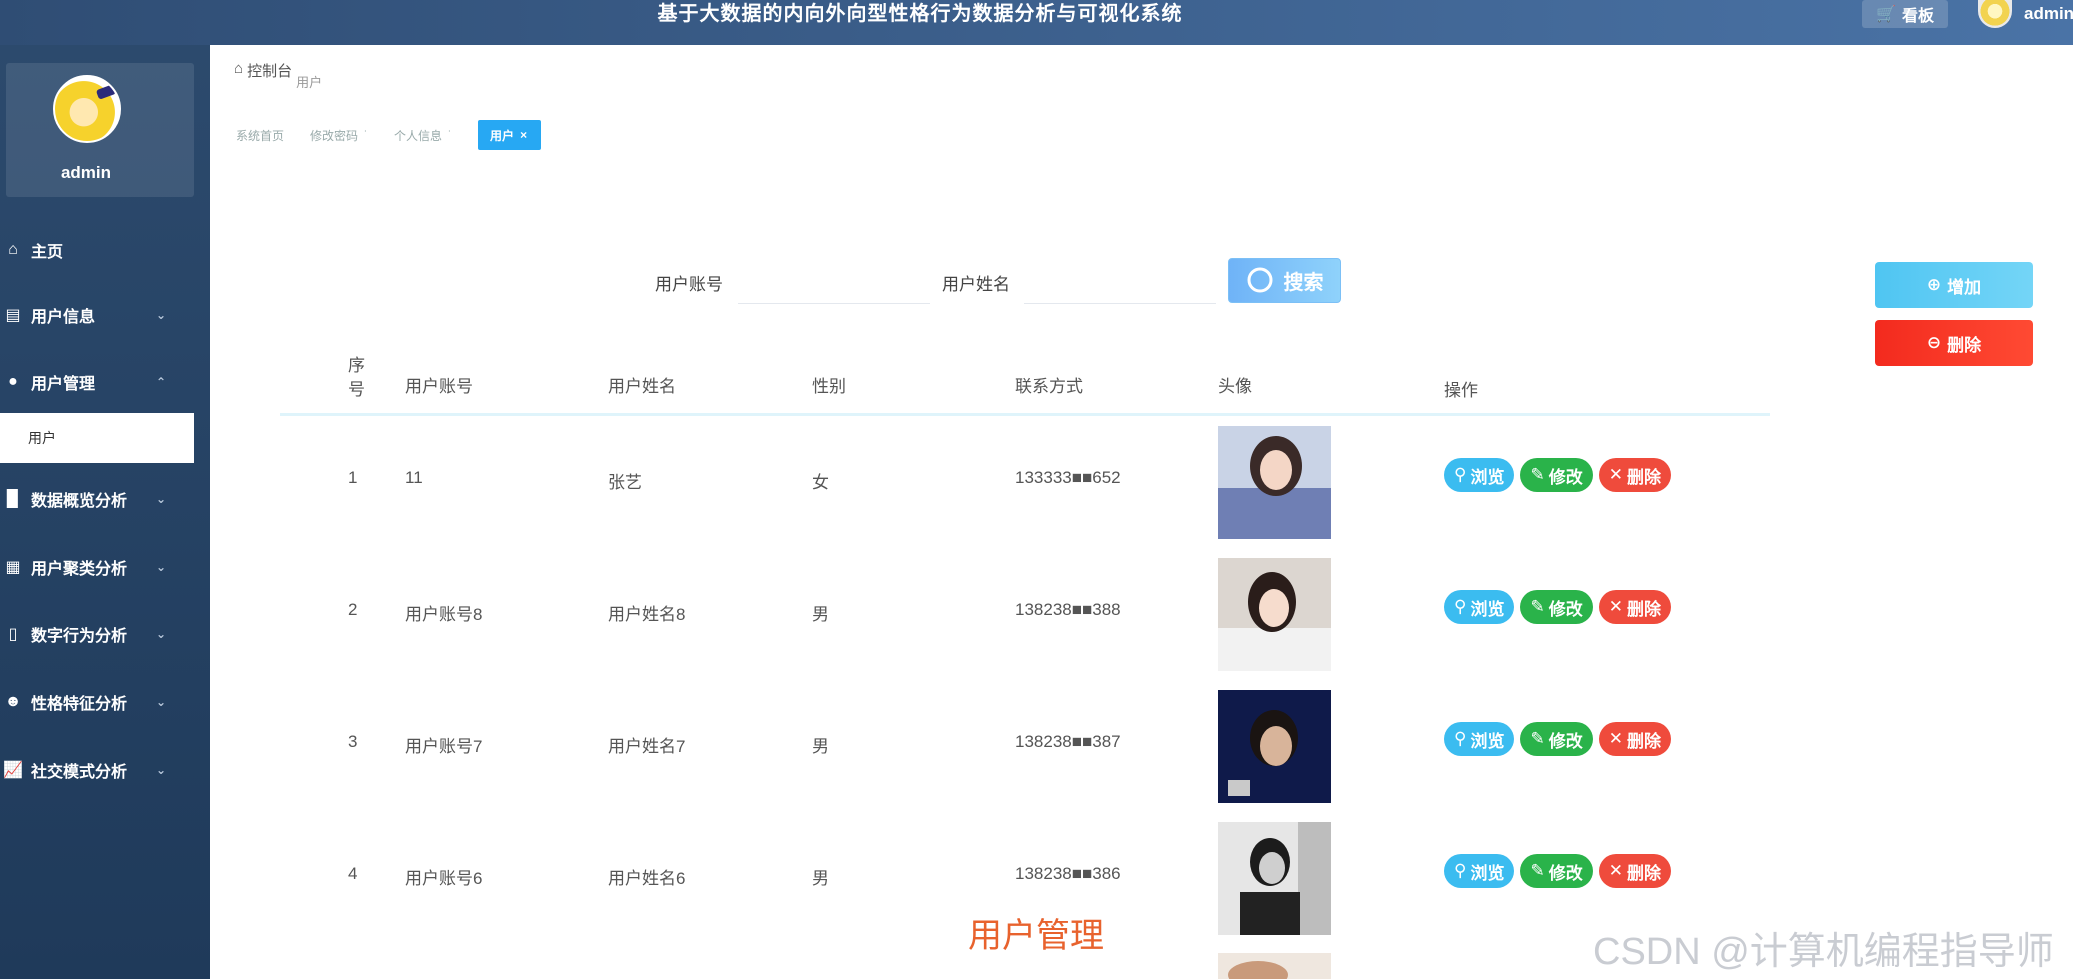 The image size is (2073, 979). Describe the element at coordinates (1643, 741) in the screenshot. I see `delete-button-label: 删除` at that location.